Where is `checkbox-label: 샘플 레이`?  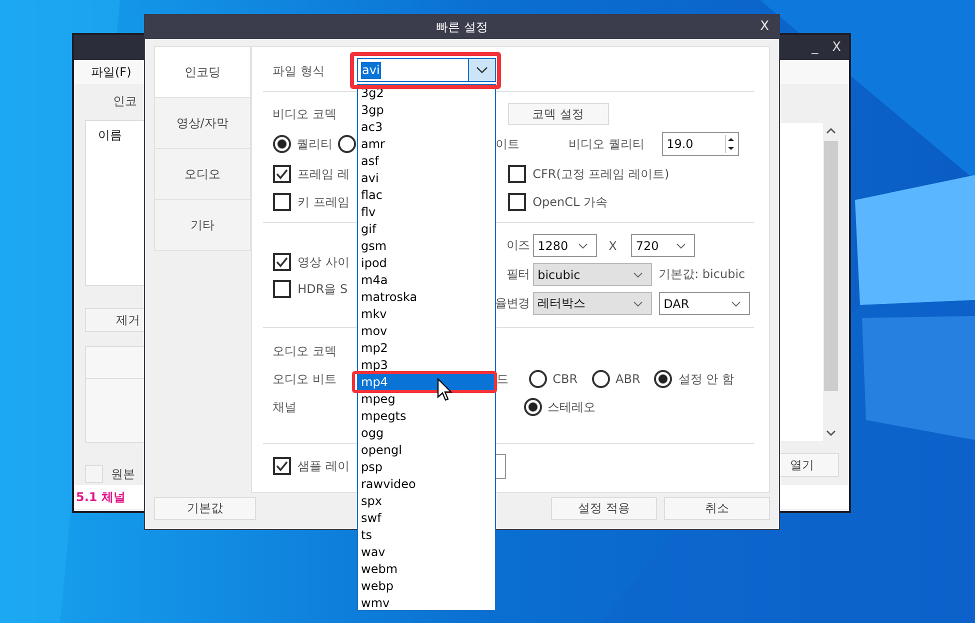
checkbox-label: 샘플 레이 is located at coordinates (324, 466).